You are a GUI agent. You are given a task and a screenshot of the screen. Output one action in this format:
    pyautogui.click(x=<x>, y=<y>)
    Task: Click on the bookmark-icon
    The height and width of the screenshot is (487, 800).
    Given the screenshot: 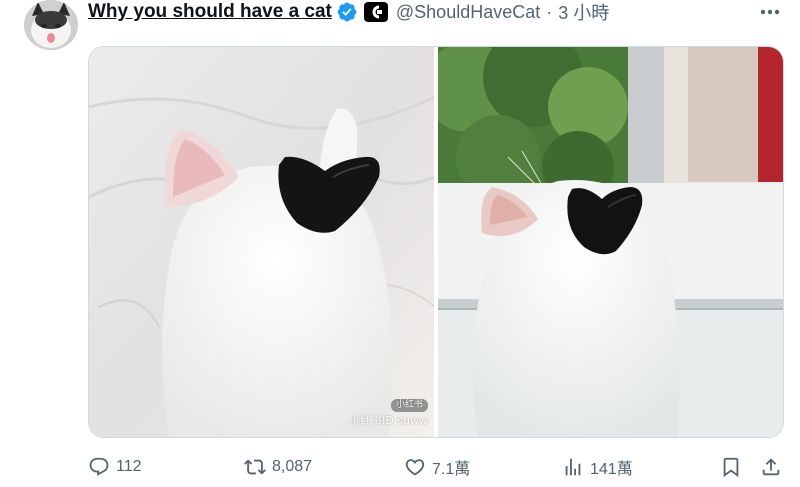 What is the action you would take?
    pyautogui.click(x=731, y=467)
    